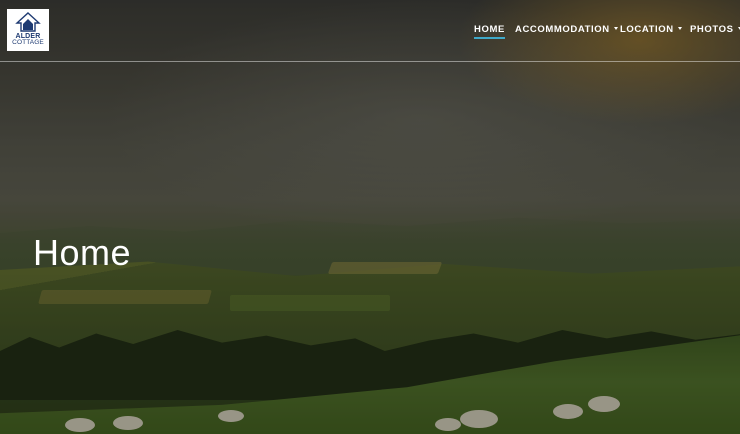  I want to click on nav-home: HOME, so click(489, 31).